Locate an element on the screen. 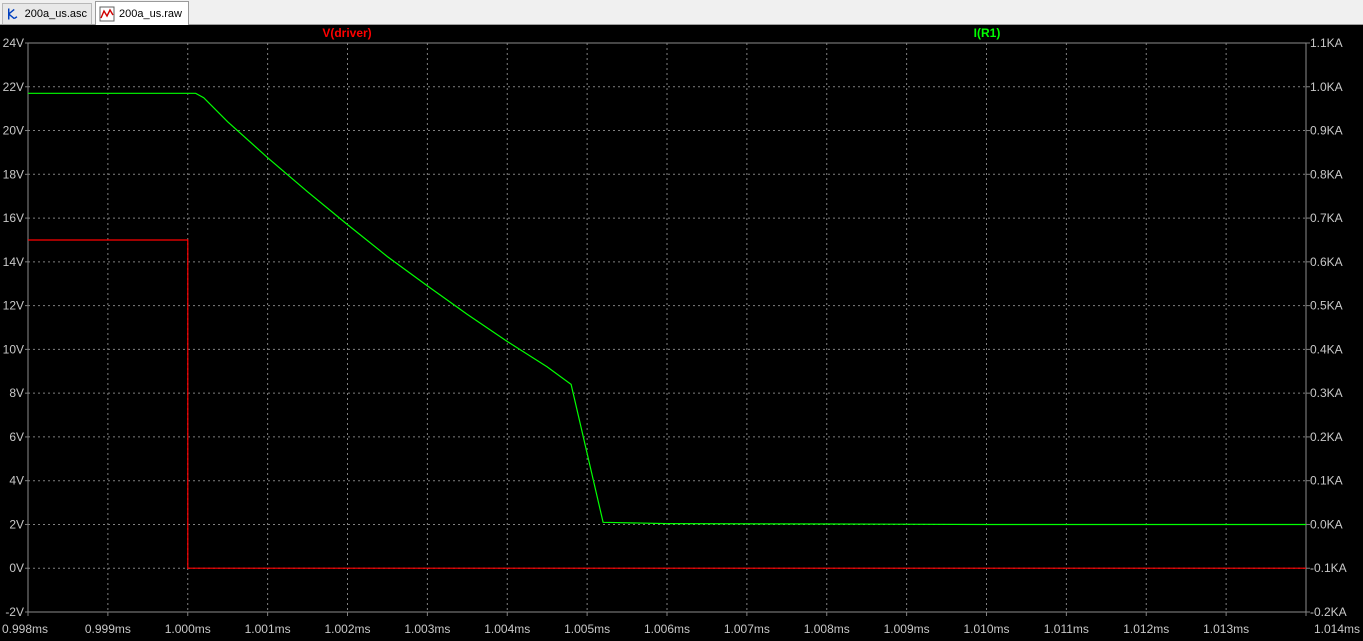 The width and height of the screenshot is (1363, 641). x-tick-label: 1.001ms is located at coordinates (268, 629).